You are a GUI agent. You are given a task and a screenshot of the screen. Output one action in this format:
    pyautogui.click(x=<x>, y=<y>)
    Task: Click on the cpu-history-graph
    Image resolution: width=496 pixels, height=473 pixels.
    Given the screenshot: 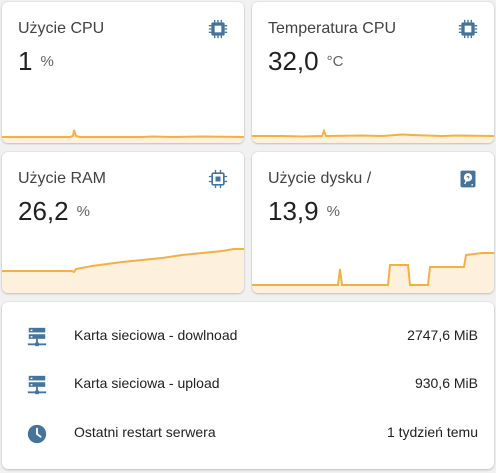 What is the action you would take?
    pyautogui.click(x=123, y=136)
    